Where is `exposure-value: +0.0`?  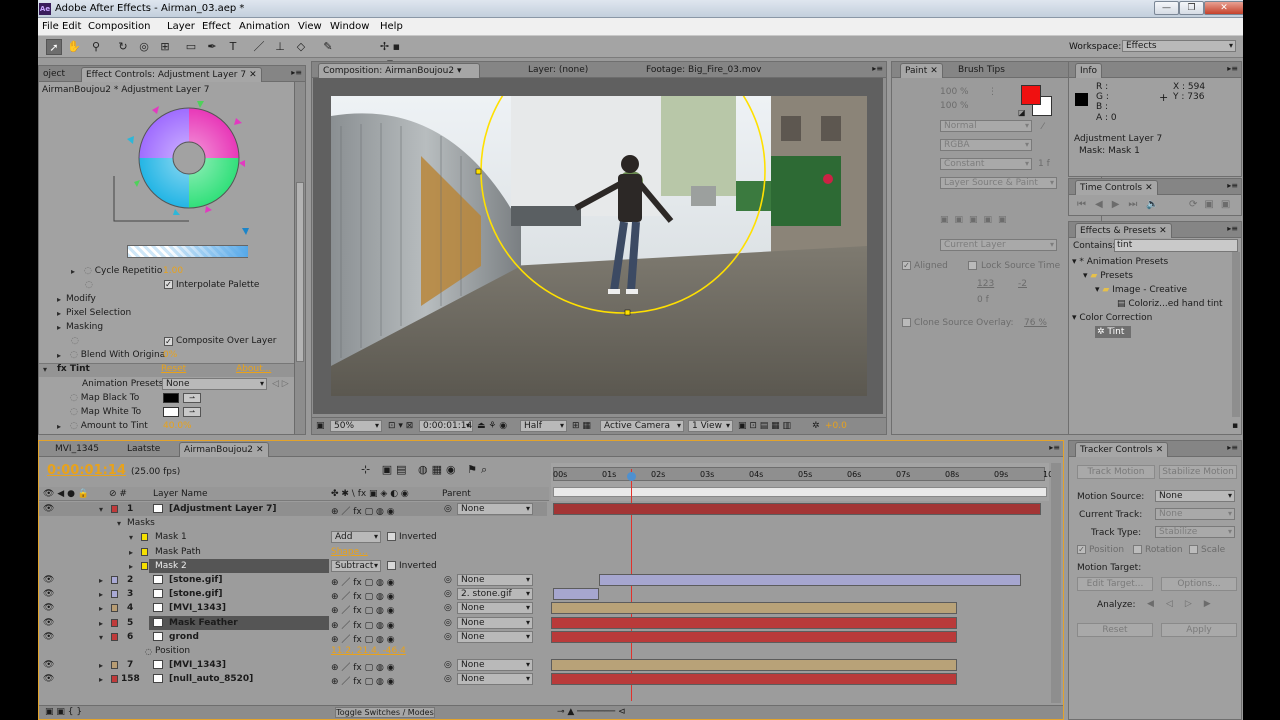 exposure-value: +0.0 is located at coordinates (836, 426).